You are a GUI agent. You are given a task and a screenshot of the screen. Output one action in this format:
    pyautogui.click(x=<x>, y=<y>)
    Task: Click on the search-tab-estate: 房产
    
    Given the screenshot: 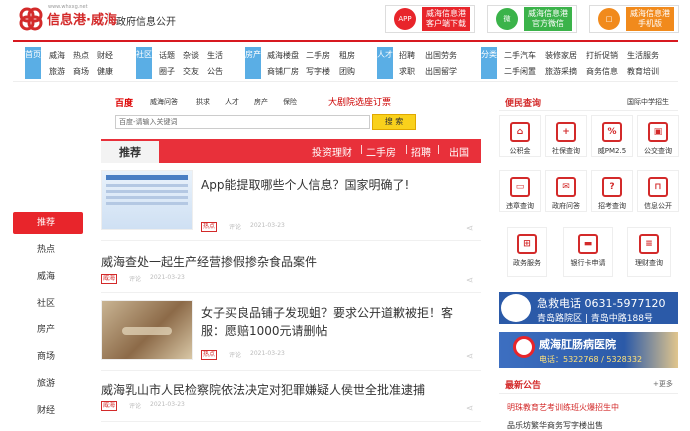 What is the action you would take?
    pyautogui.click(x=261, y=102)
    